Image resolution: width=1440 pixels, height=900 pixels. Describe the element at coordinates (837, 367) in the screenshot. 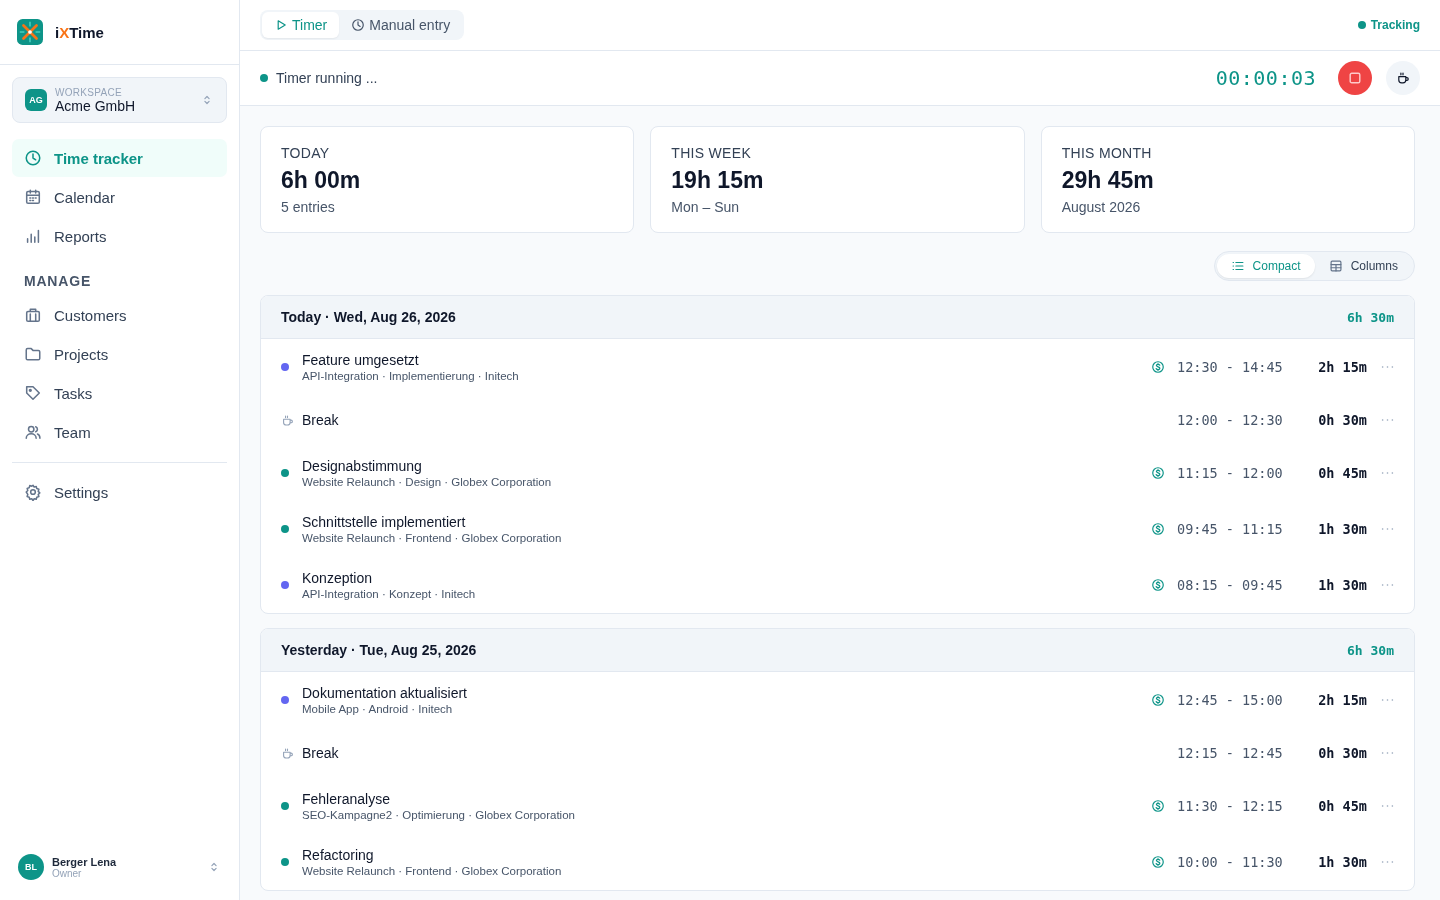

I see `time-entry-row: Feature umgesetzt API-Integration · Implementierung · Initech 12:30 - 14:45 2h 15m` at that location.